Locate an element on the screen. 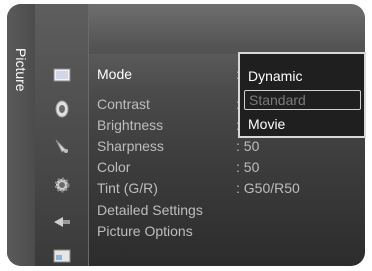 The height and width of the screenshot is (271, 372). menu-item-color: Color is located at coordinates (113, 167).